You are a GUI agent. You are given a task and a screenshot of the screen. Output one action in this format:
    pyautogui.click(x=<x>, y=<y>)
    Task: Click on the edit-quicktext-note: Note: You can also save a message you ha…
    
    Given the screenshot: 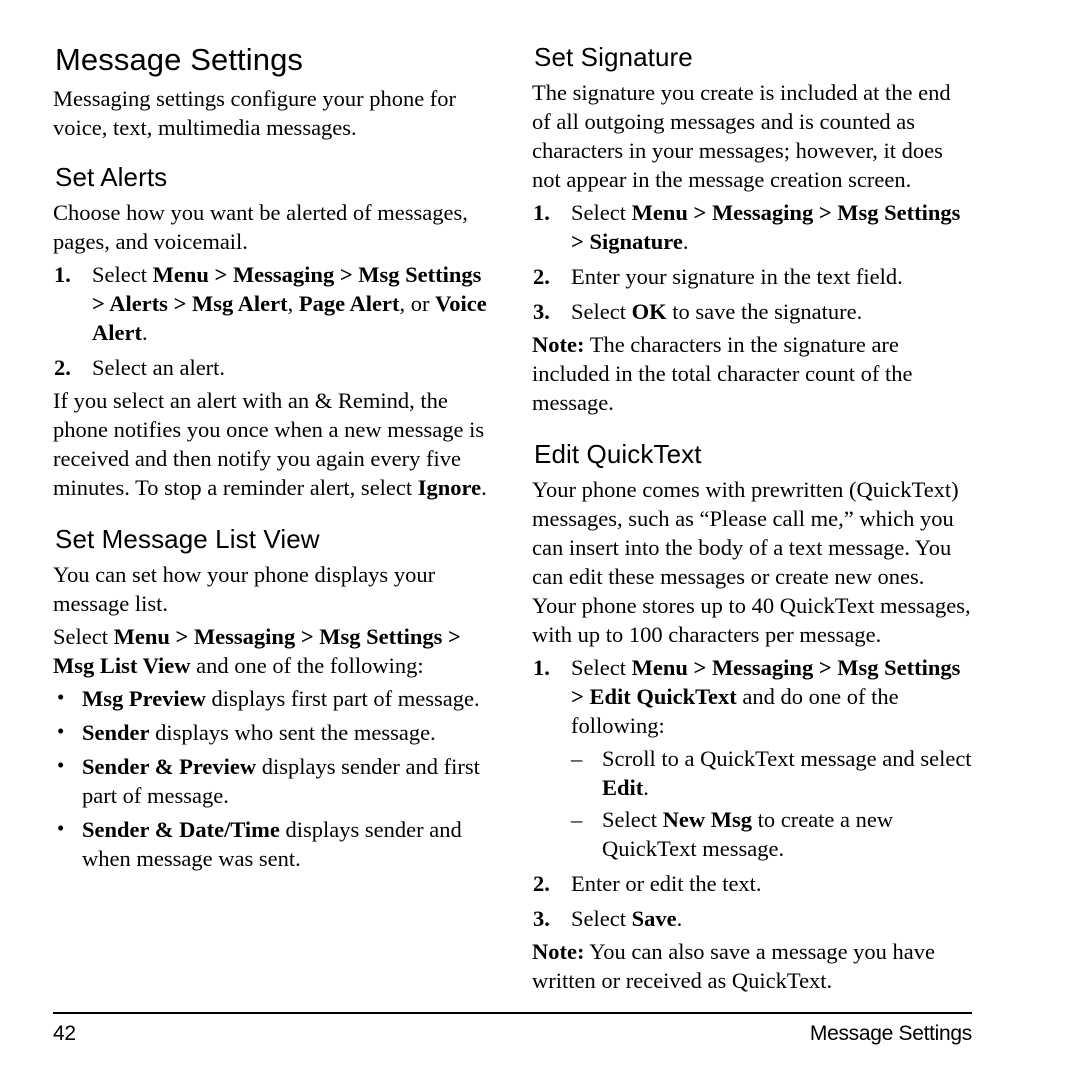 What is the action you would take?
    pyautogui.click(x=734, y=966)
    